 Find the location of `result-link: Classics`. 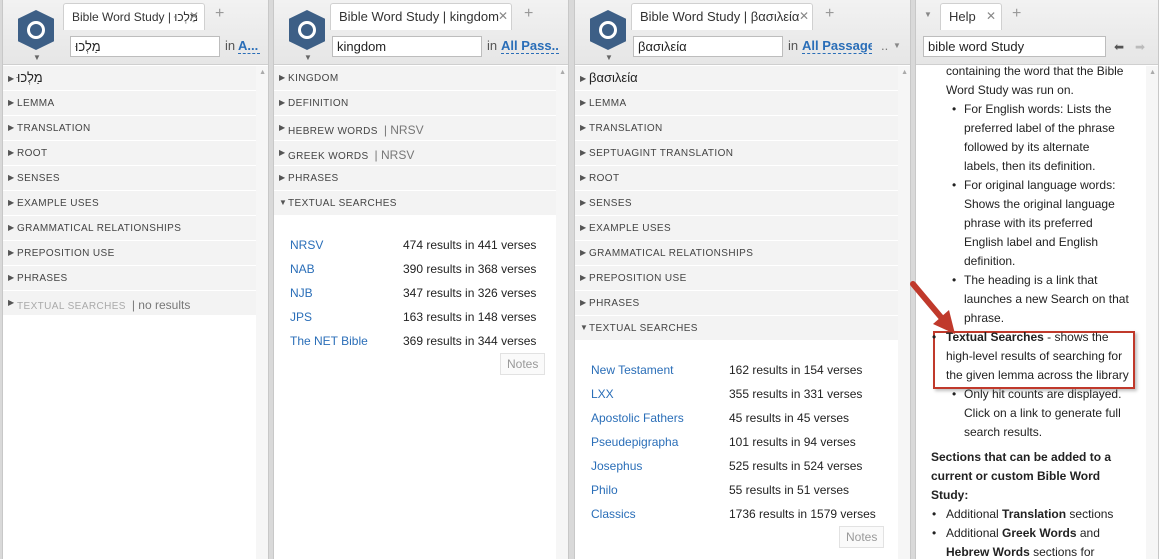

result-link: Classics is located at coordinates (613, 514).